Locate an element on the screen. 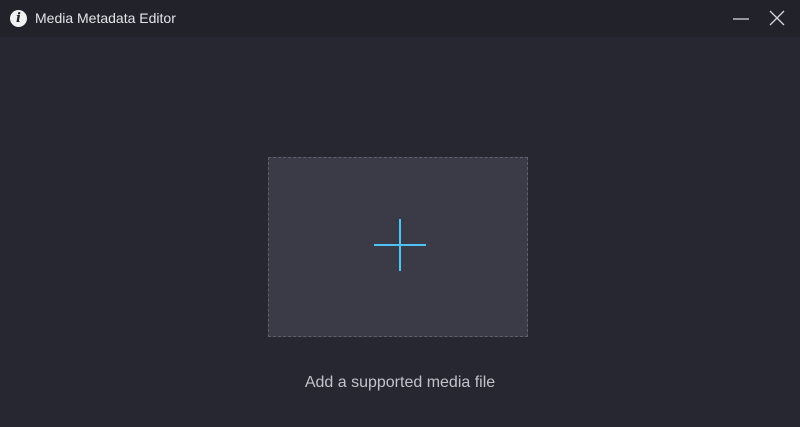 This screenshot has height=427, width=800. add-media-drop-zone is located at coordinates (398, 247).